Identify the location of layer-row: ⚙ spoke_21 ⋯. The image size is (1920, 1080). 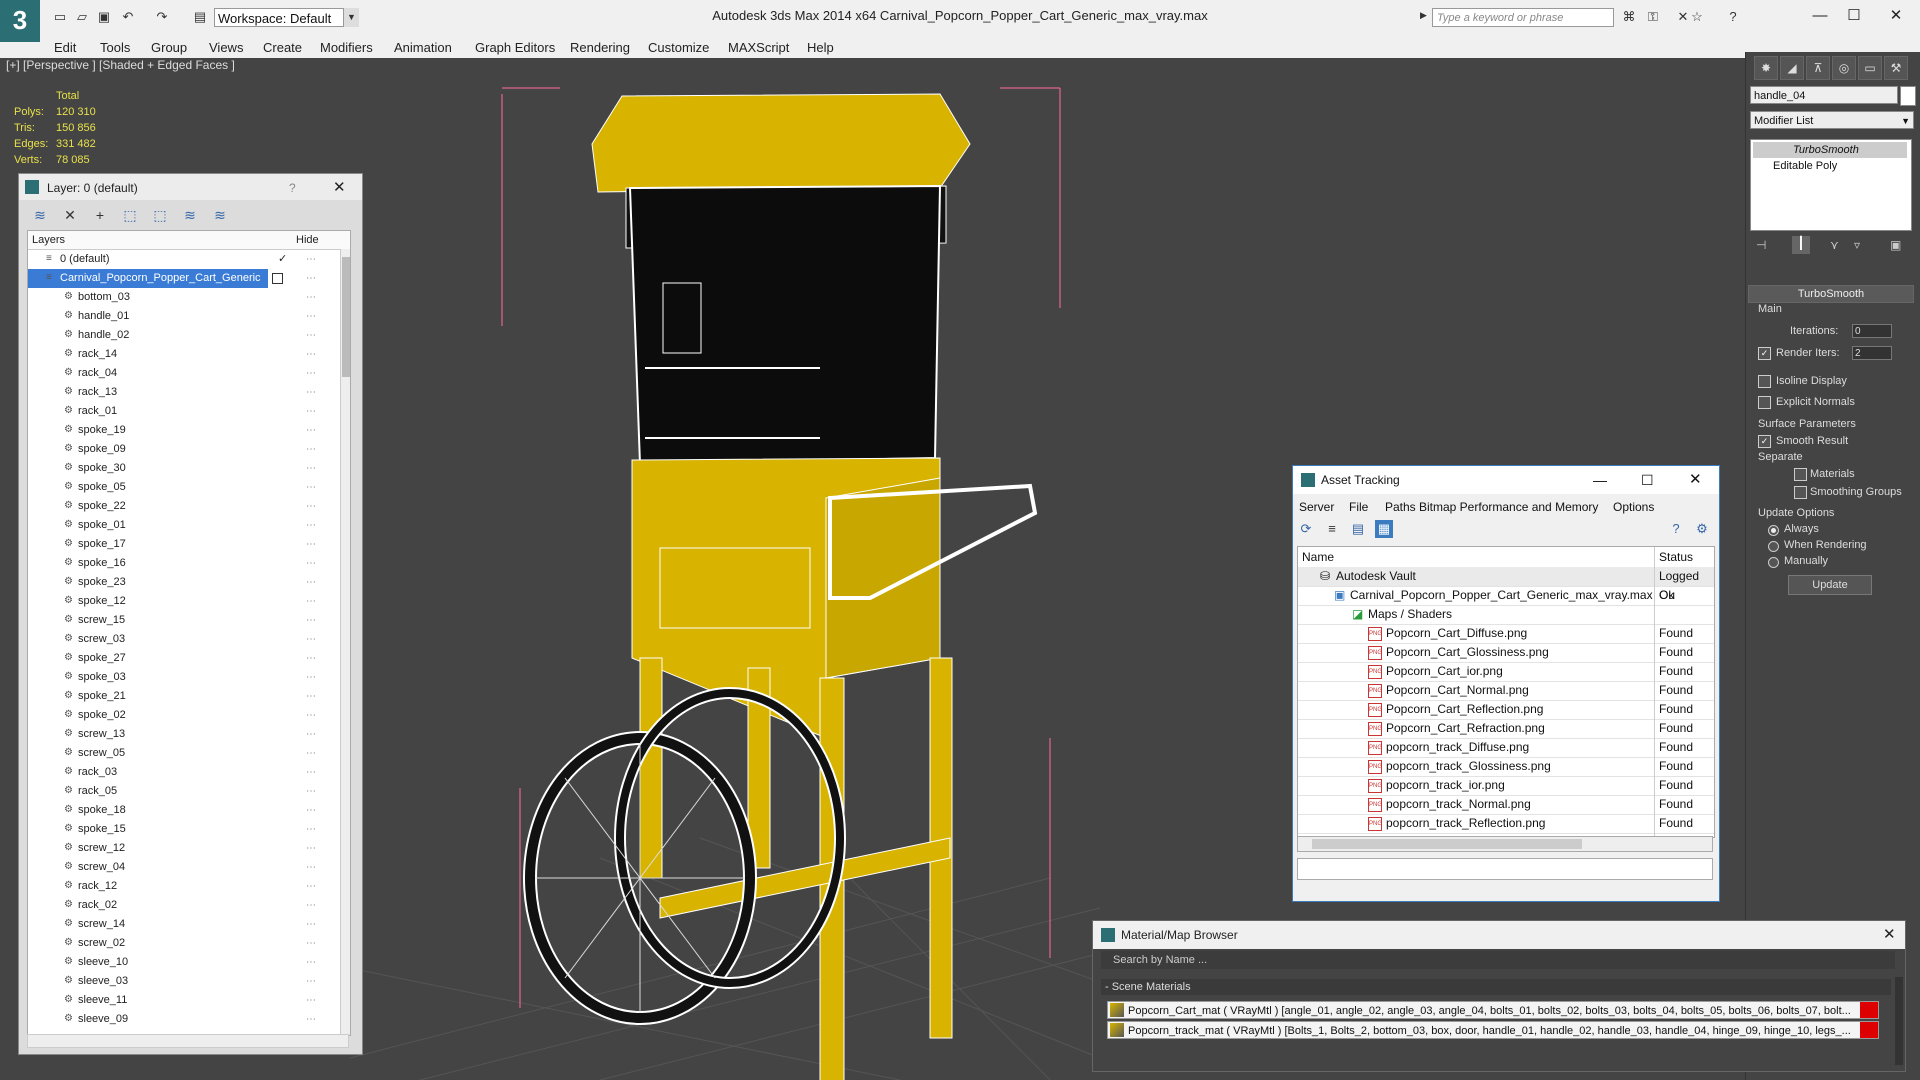
(179, 696).